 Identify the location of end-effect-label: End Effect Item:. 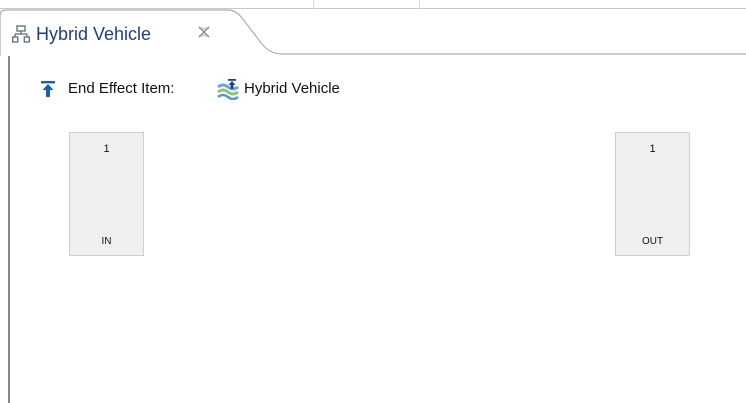
(121, 88).